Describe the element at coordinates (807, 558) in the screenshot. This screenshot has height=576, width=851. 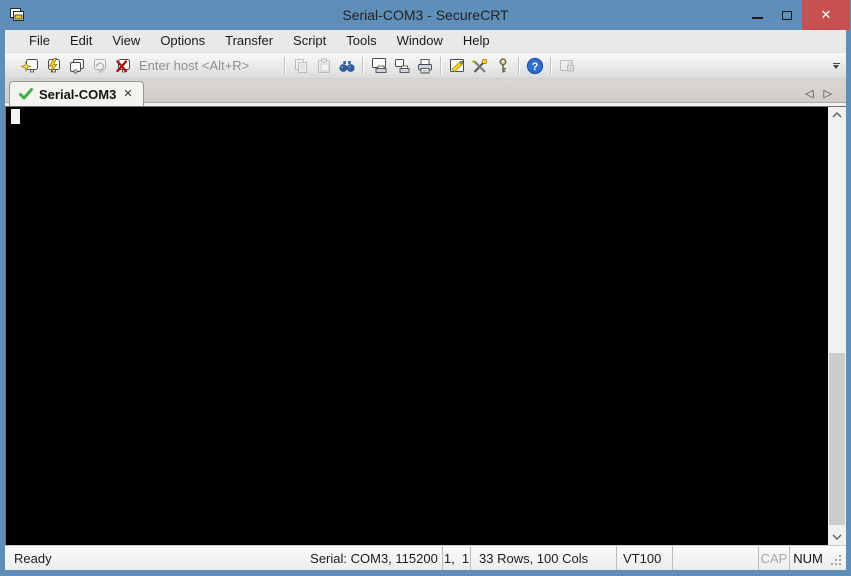
I see `status-num-lock-indicator: NUM` at that location.